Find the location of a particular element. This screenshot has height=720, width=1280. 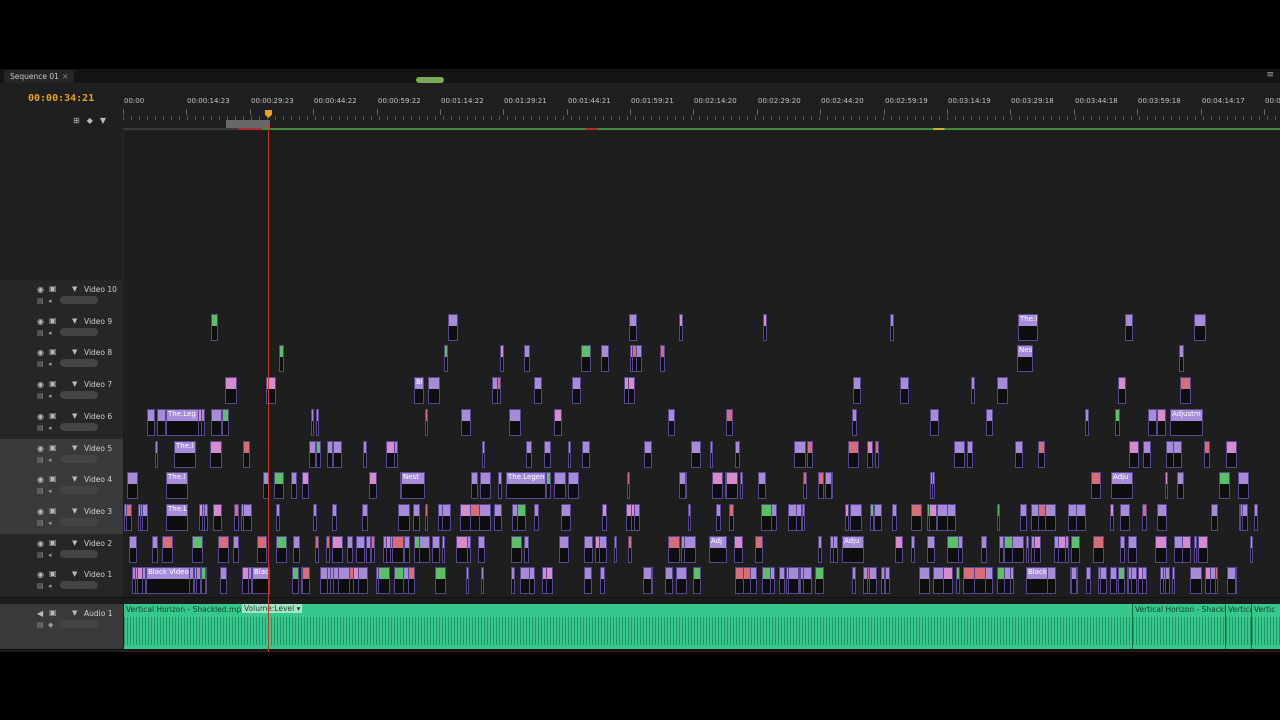

zoom-scroll-handle is located at coordinates (430, 80).